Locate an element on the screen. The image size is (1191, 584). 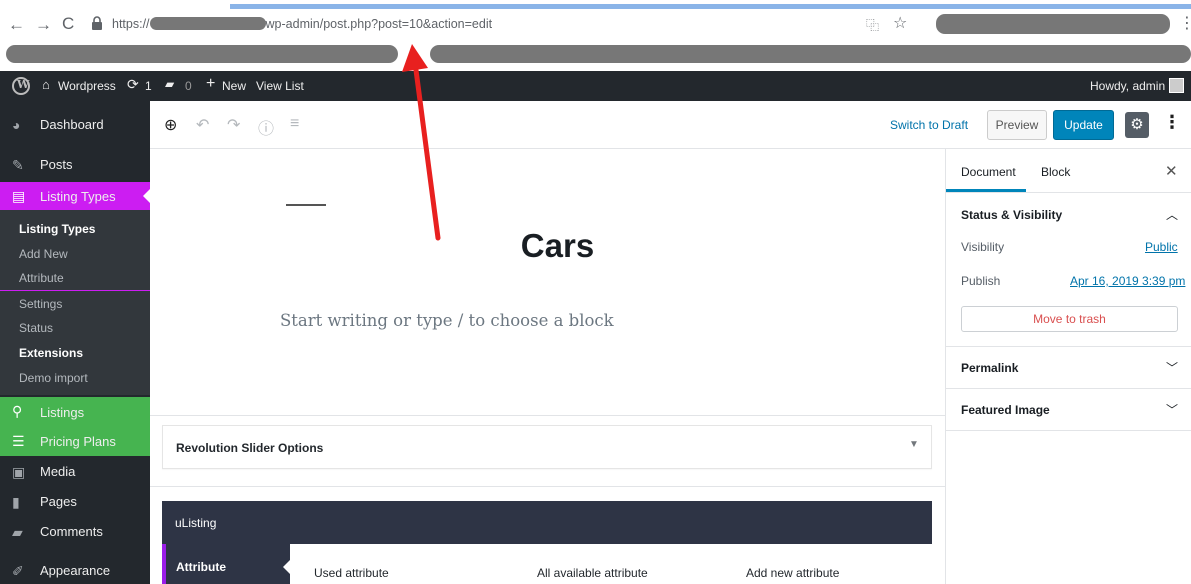
tab-label: Attribute is located at coordinates (201, 567).